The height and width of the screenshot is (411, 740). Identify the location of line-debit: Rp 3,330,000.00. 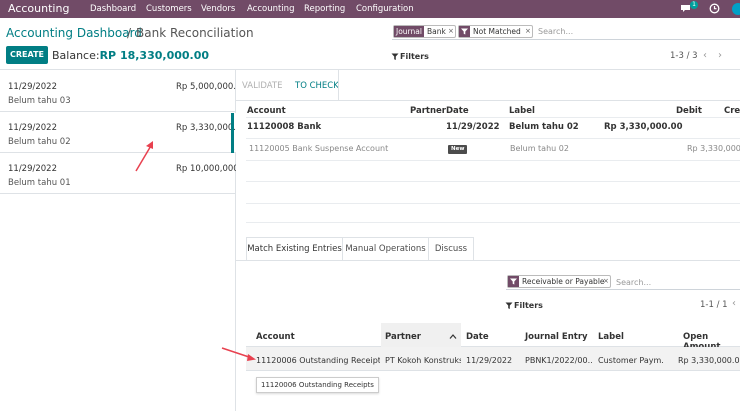
(643, 127).